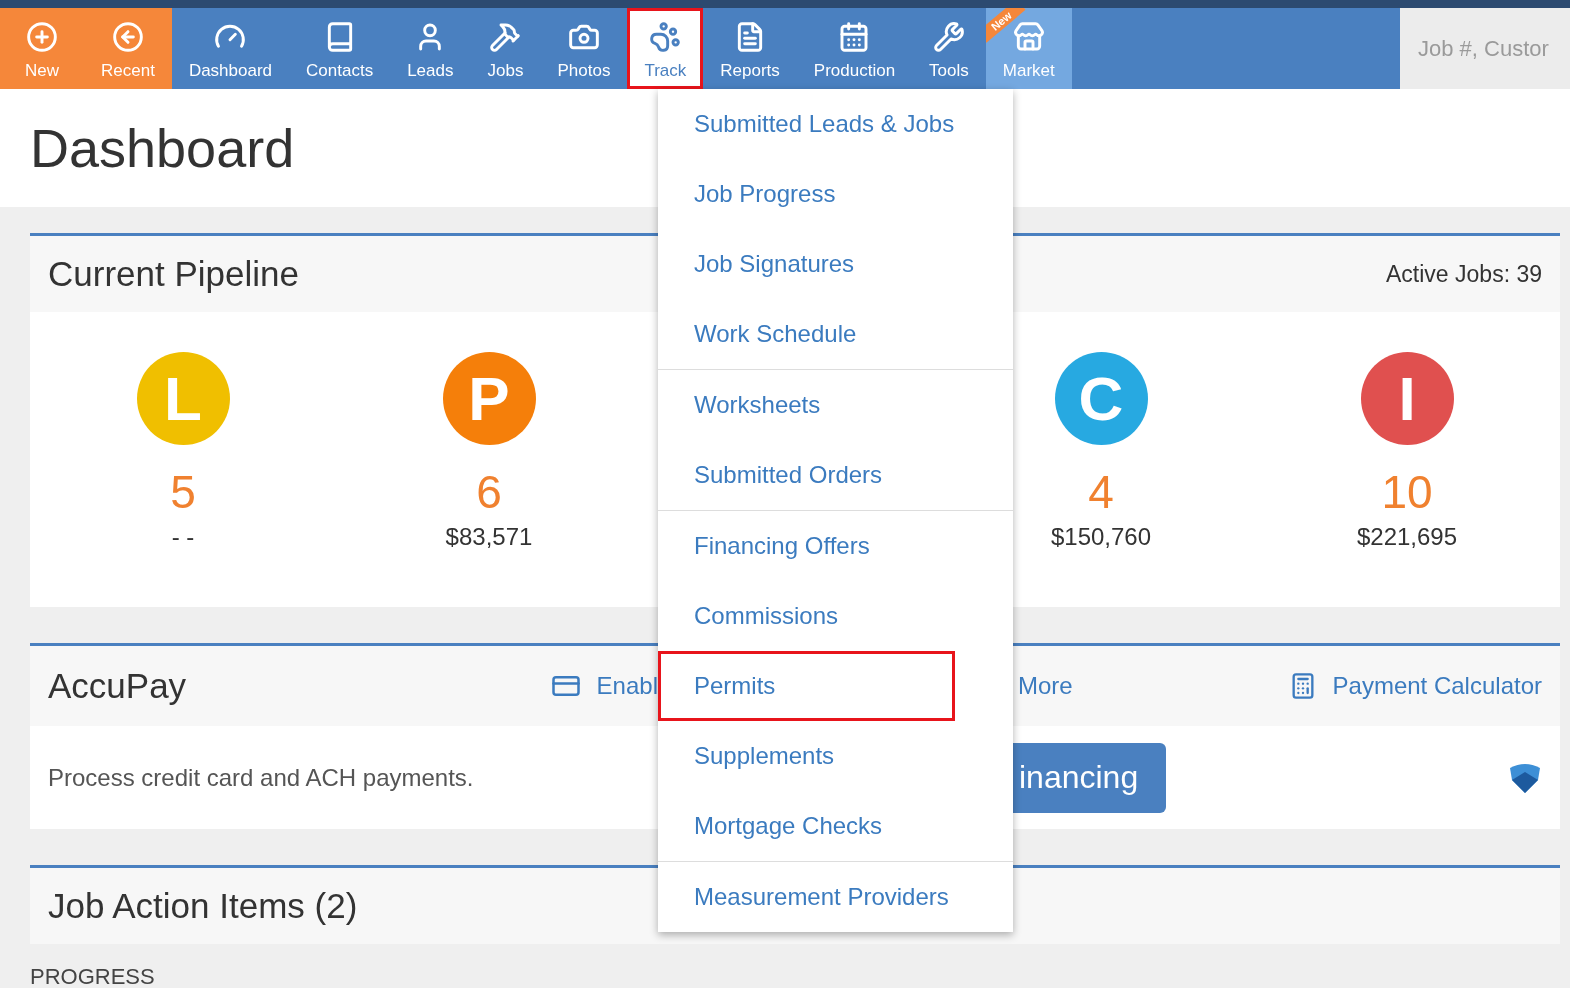 The image size is (1570, 988). Describe the element at coordinates (203, 906) in the screenshot. I see `card-title: Job Action Items (2)` at that location.